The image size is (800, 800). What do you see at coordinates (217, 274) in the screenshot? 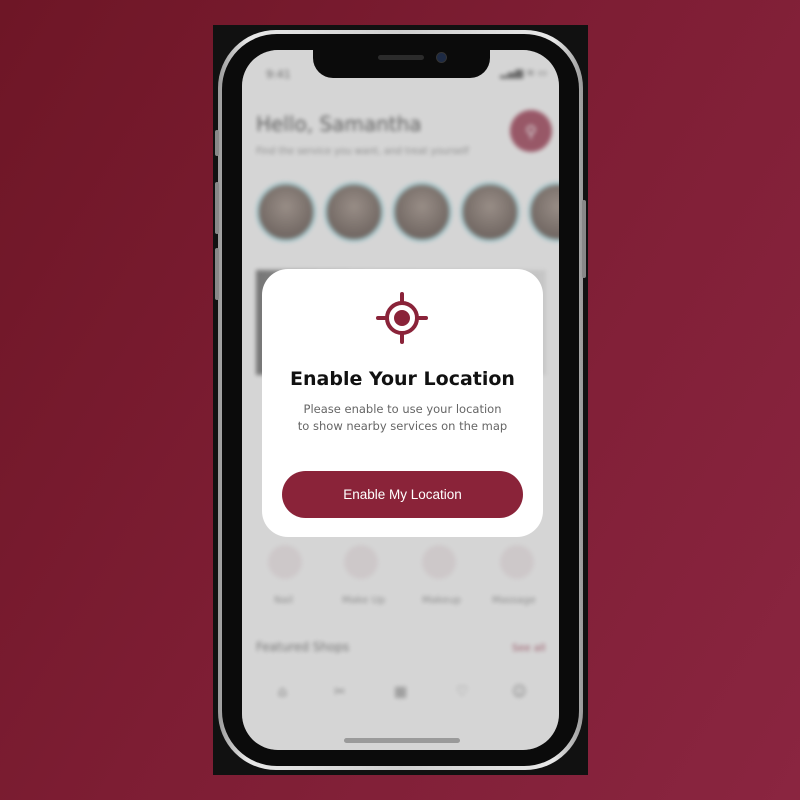
I see `volume-down-button` at bounding box center [217, 274].